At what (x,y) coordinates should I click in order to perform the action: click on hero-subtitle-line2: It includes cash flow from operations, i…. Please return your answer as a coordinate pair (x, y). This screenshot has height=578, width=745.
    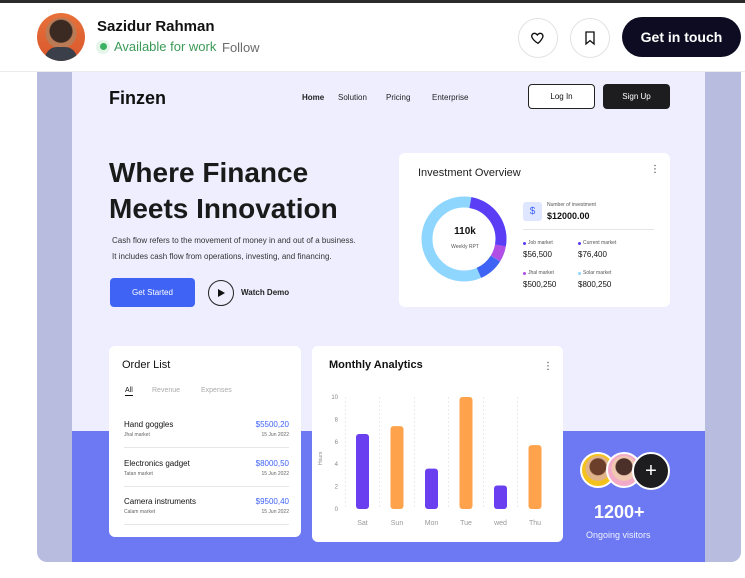
    Looking at the image, I should click on (222, 256).